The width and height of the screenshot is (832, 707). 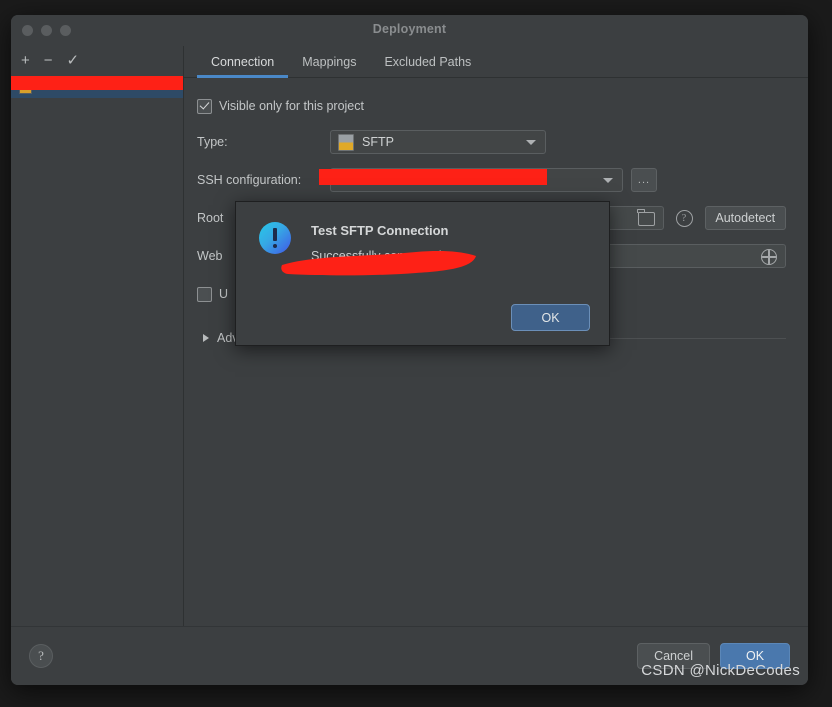 I want to click on type-value: SFTP, so click(x=378, y=142).